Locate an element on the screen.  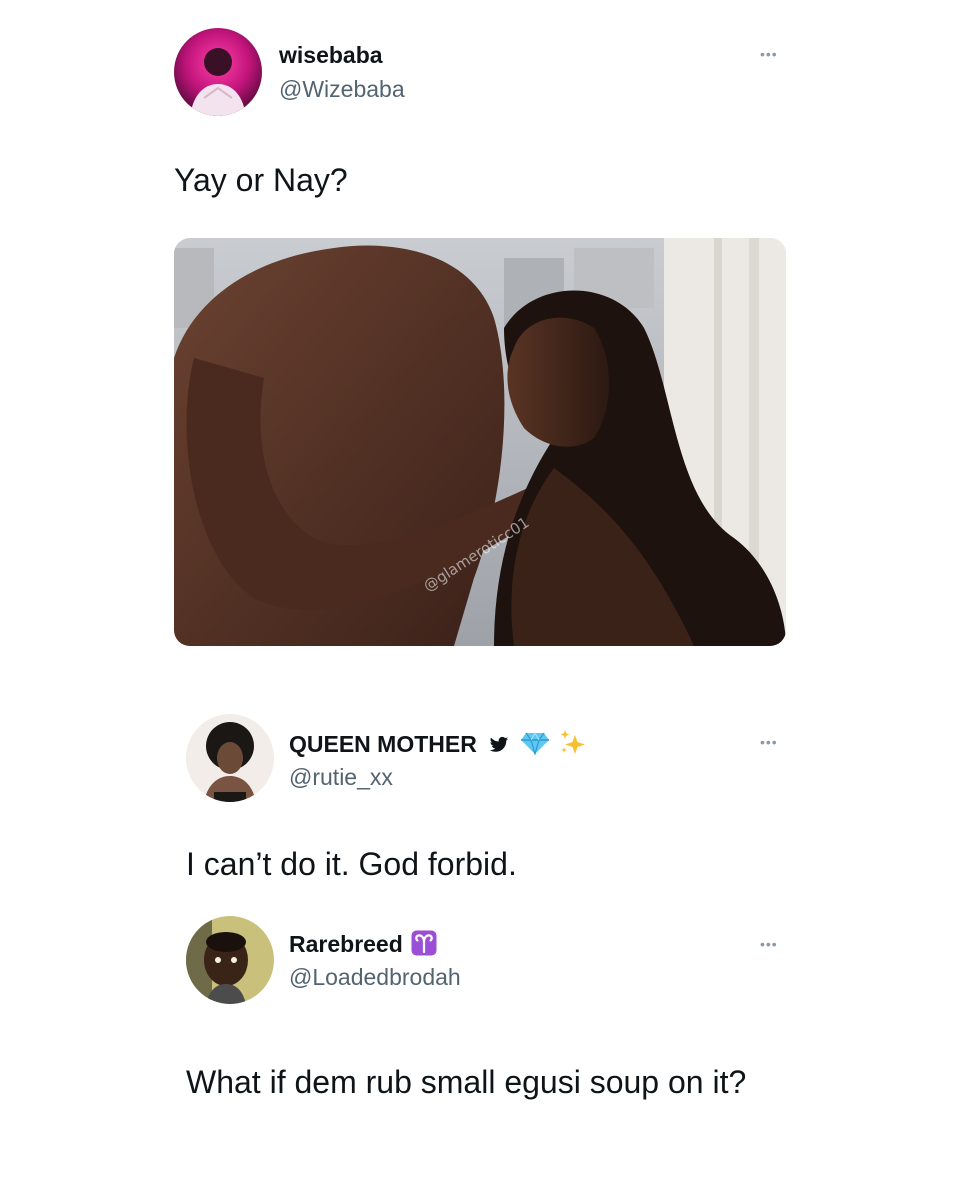
display-name-text: QUEEN MOTHER is located at coordinates (383, 744).